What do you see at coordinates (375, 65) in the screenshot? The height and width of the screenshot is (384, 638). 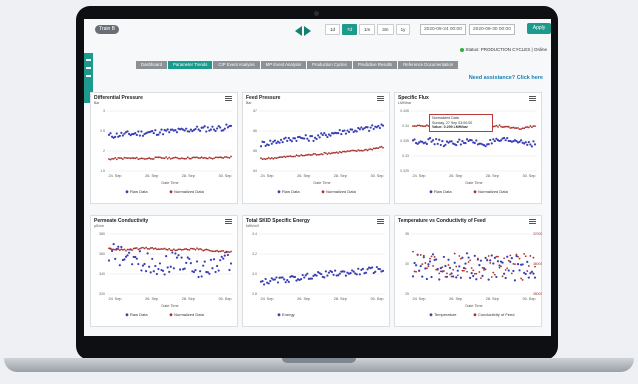 I see `tab-predictive-results: Predictive Results` at bounding box center [375, 65].